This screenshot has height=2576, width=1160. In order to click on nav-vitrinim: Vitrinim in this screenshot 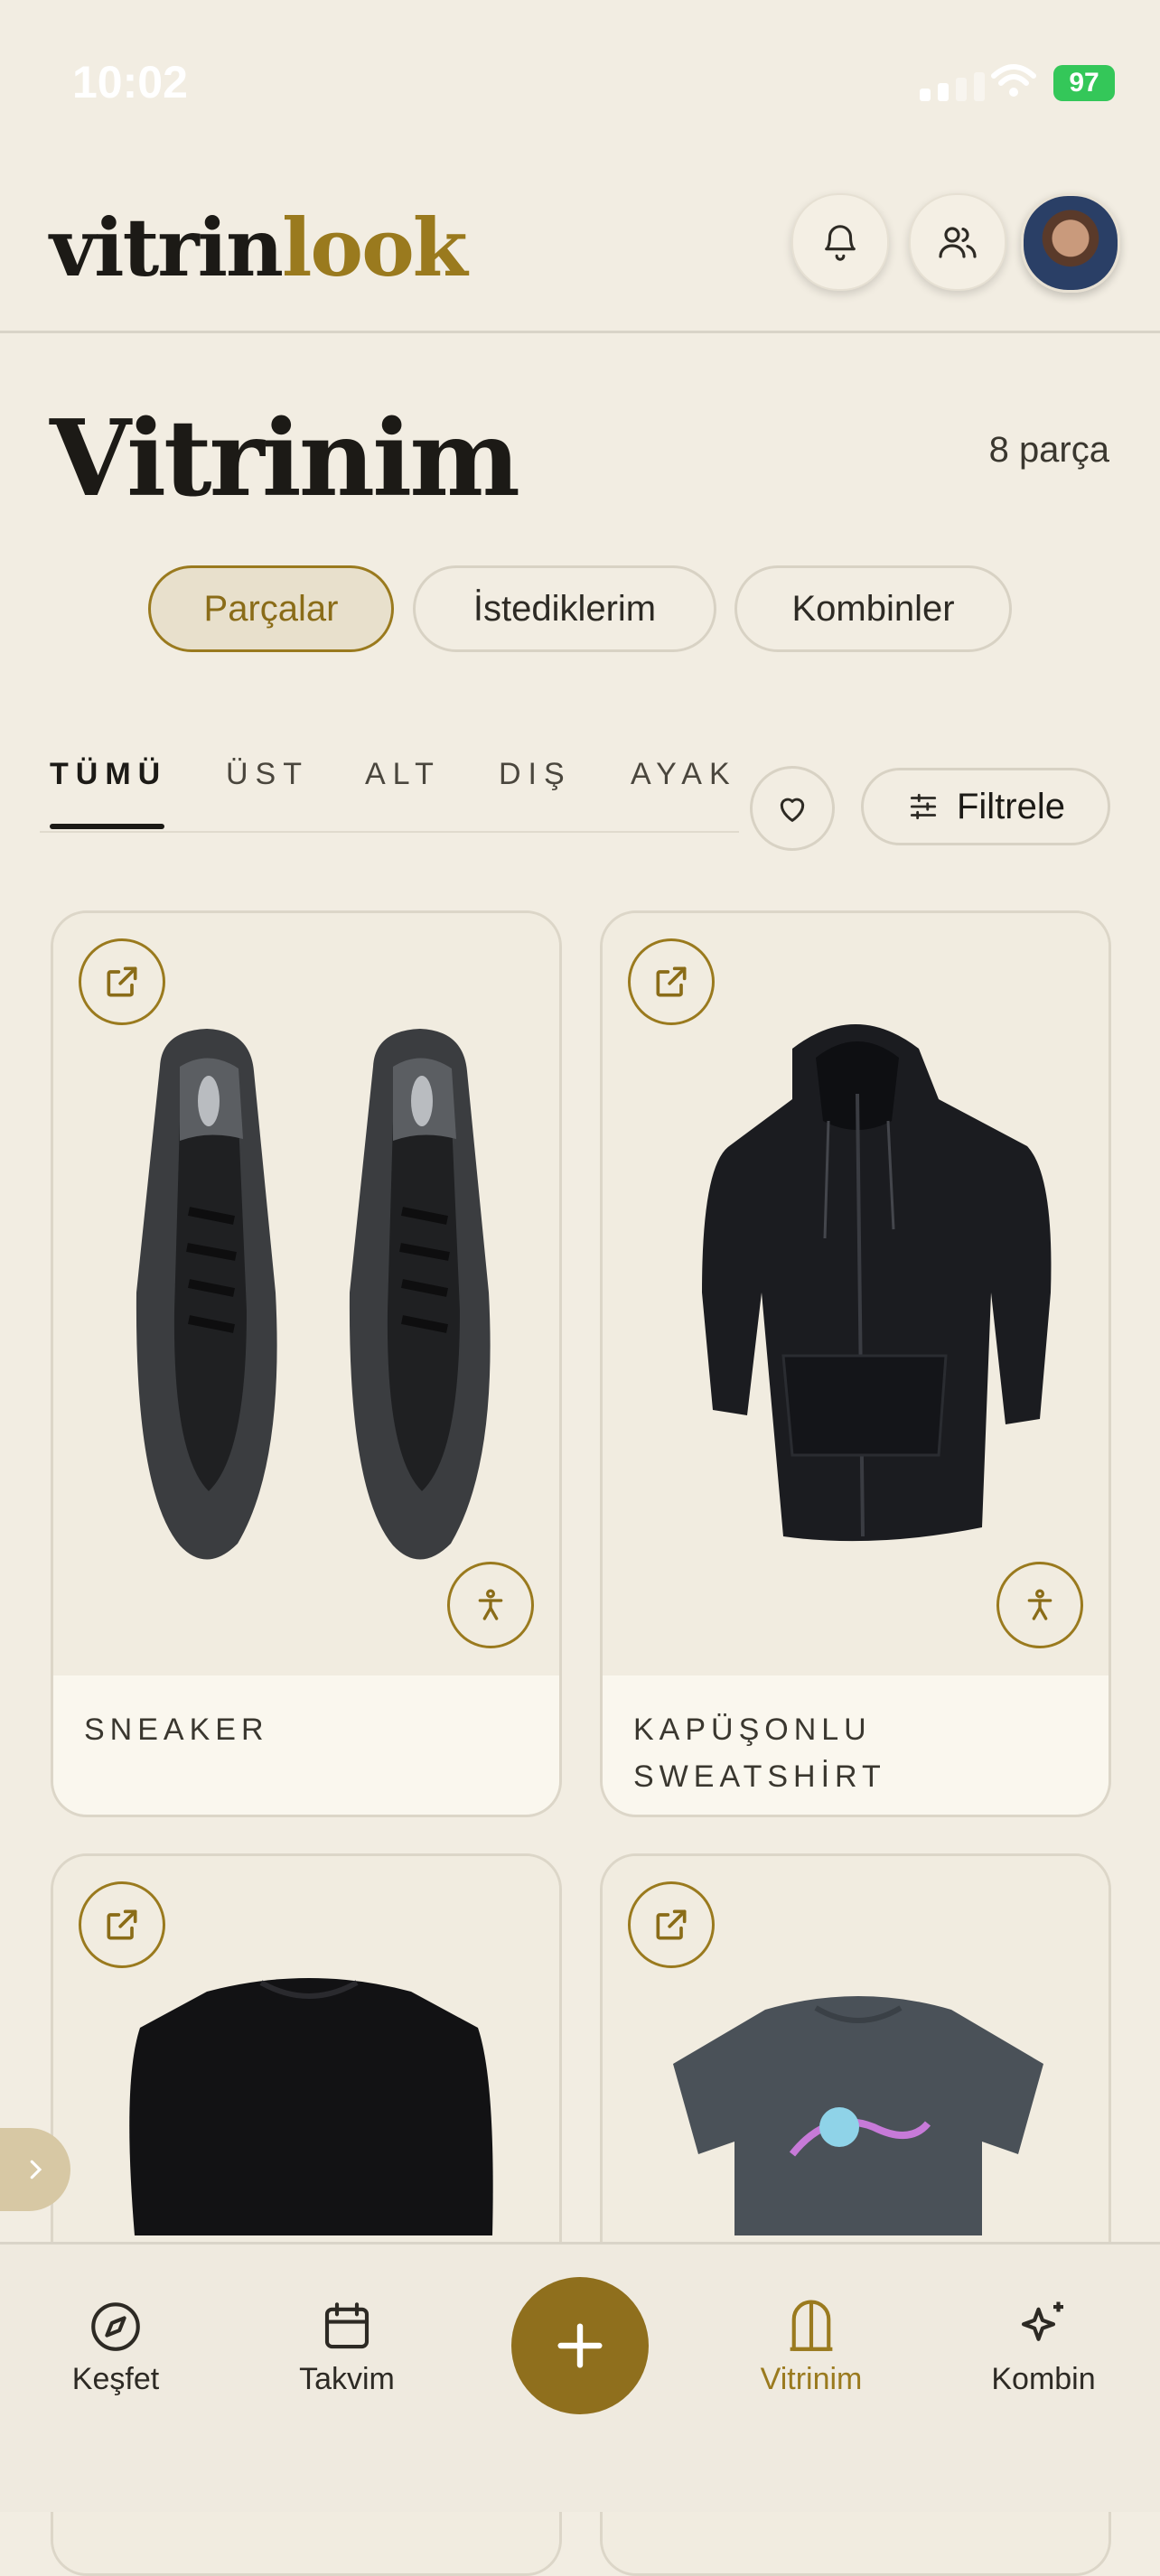, I will do `click(812, 2347)`.